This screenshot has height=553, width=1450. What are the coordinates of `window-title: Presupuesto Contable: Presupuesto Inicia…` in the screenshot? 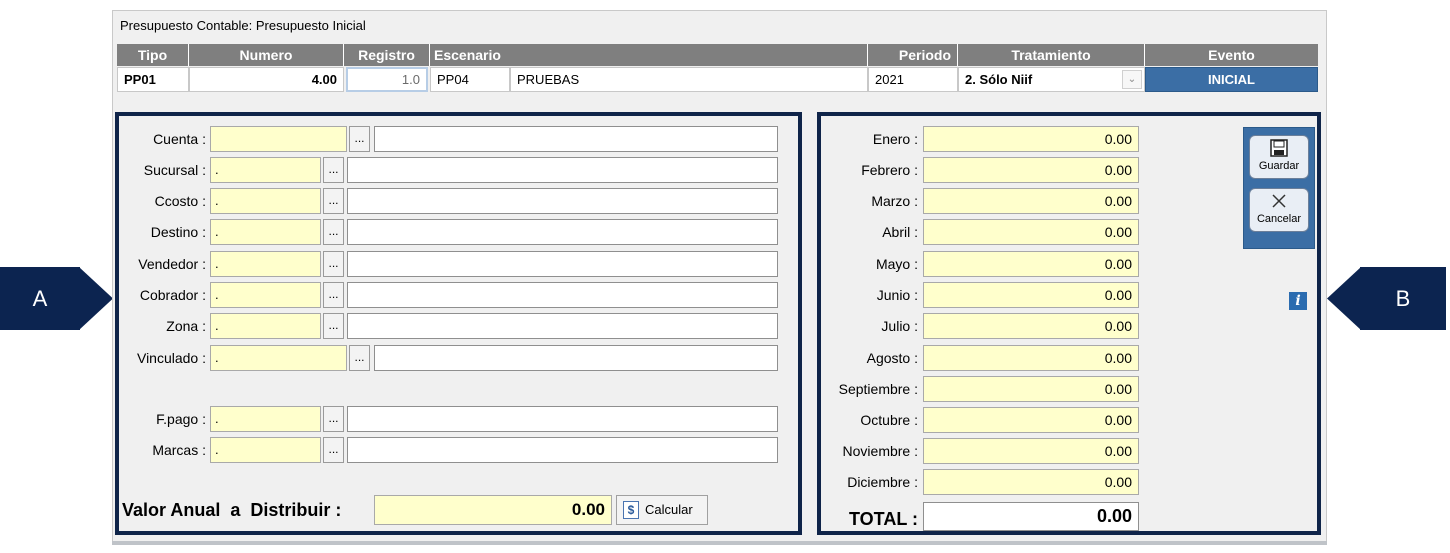 It's located at (243, 25).